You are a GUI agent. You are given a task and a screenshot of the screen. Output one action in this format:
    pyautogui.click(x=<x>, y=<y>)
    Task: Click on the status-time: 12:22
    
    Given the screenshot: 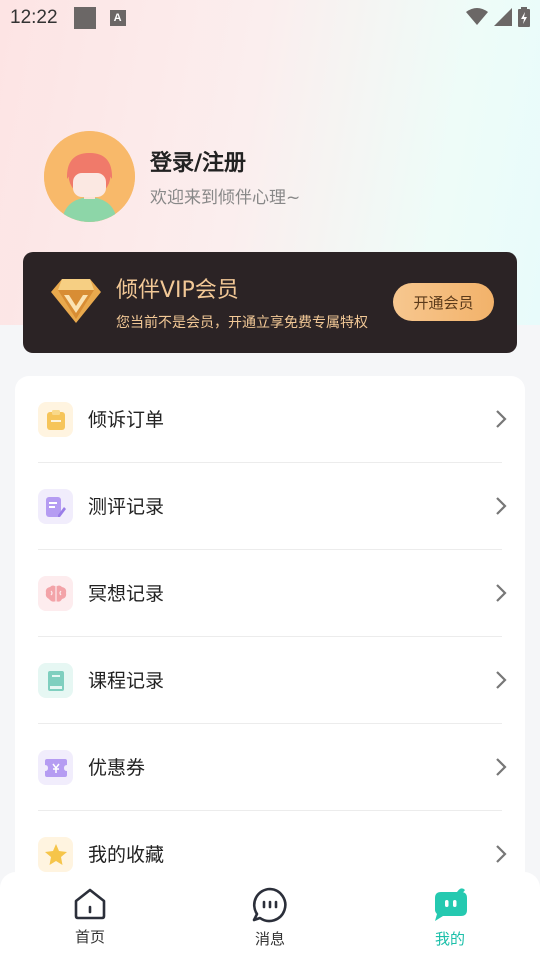 What is the action you would take?
    pyautogui.click(x=34, y=17)
    